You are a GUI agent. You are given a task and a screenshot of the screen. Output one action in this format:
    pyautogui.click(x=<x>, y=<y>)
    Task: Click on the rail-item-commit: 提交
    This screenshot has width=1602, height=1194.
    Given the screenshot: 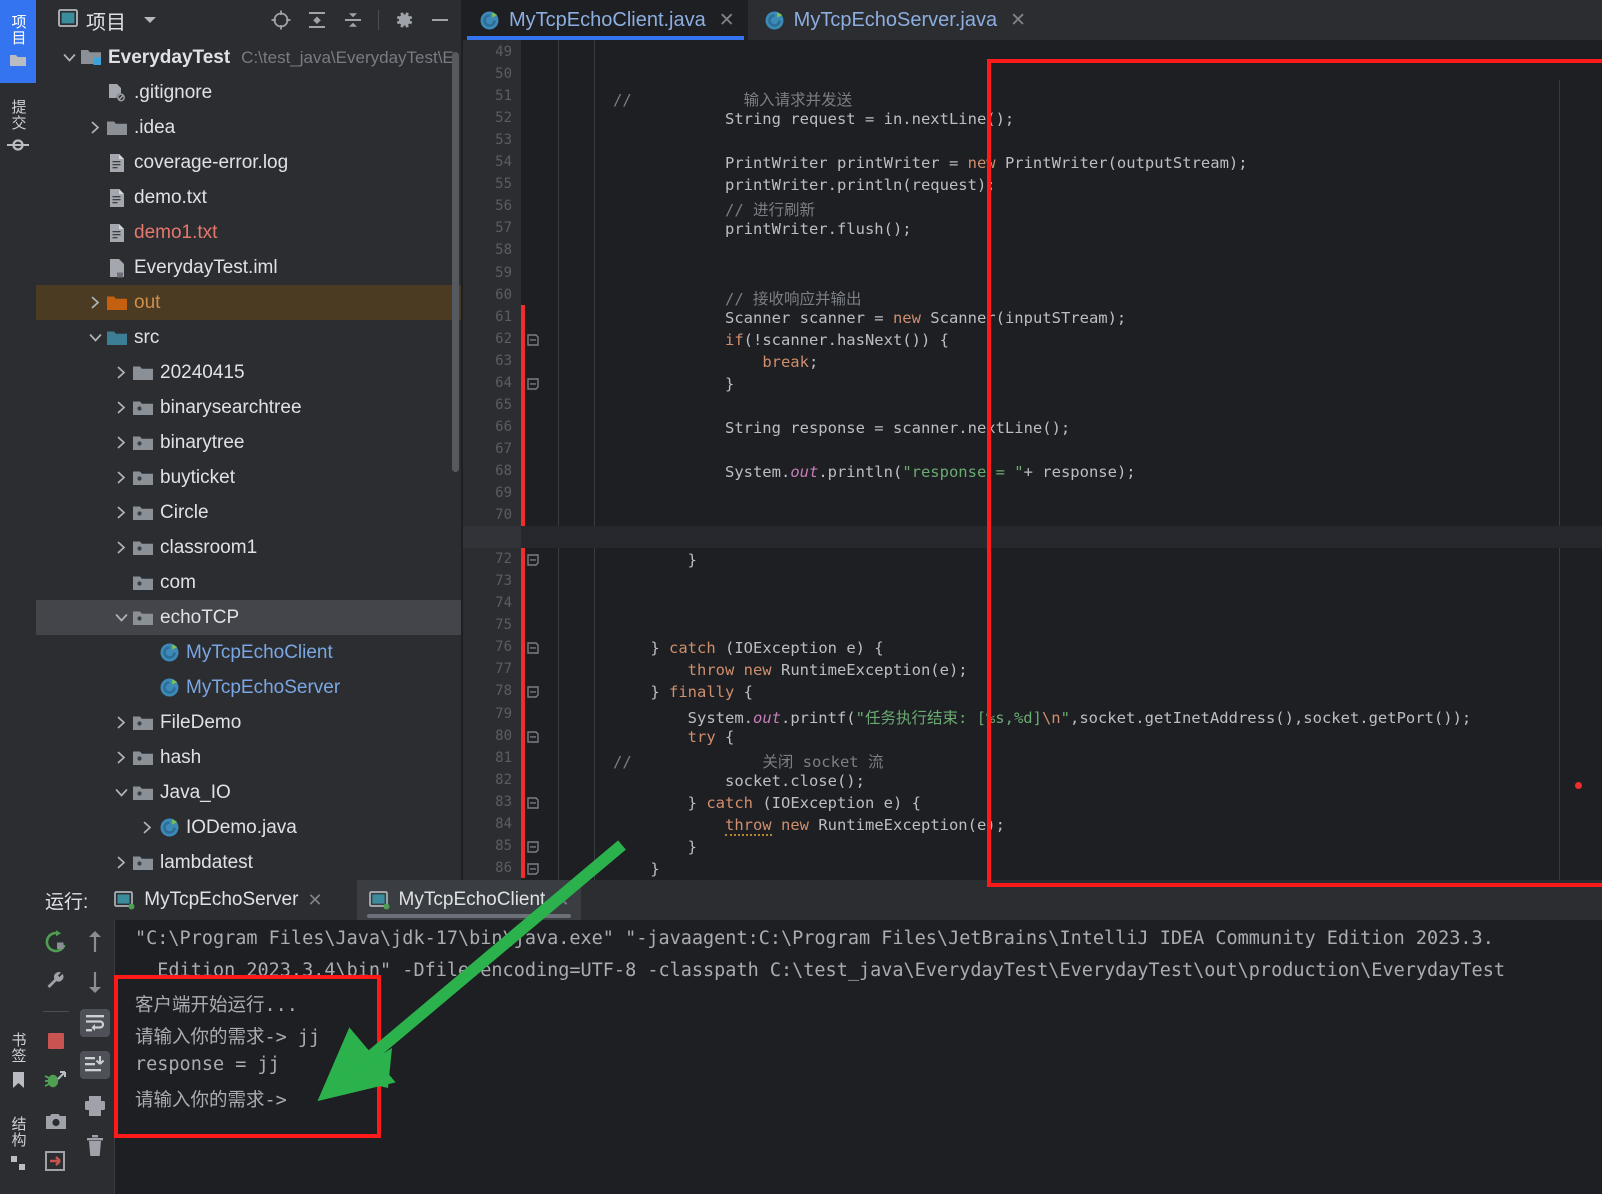 What is the action you would take?
    pyautogui.click(x=18, y=123)
    